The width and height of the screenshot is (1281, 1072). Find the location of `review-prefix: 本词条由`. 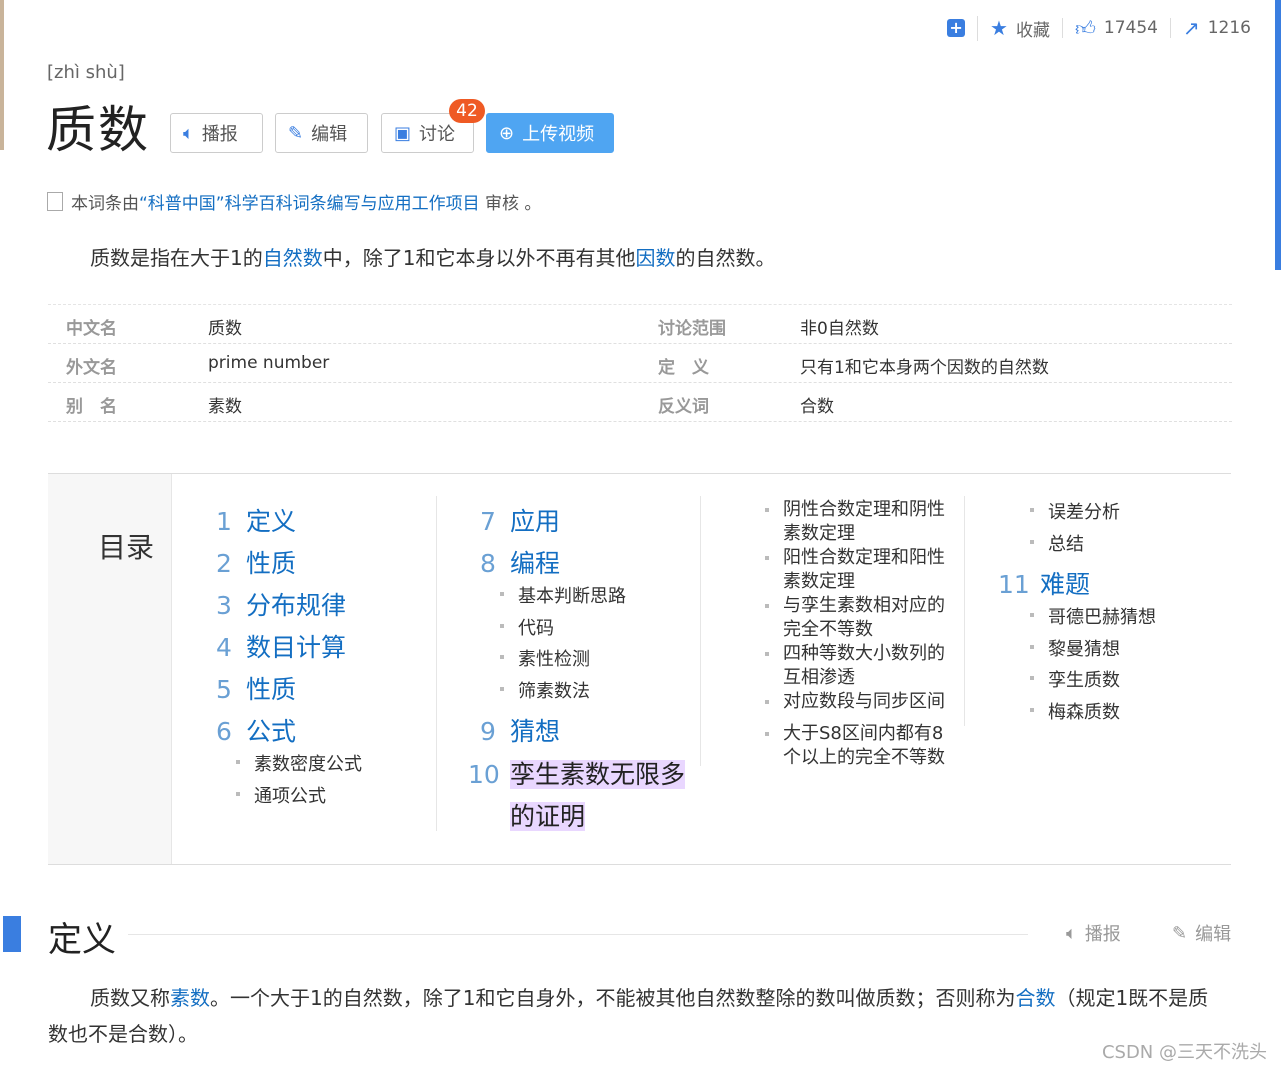

review-prefix: 本词条由 is located at coordinates (105, 204).